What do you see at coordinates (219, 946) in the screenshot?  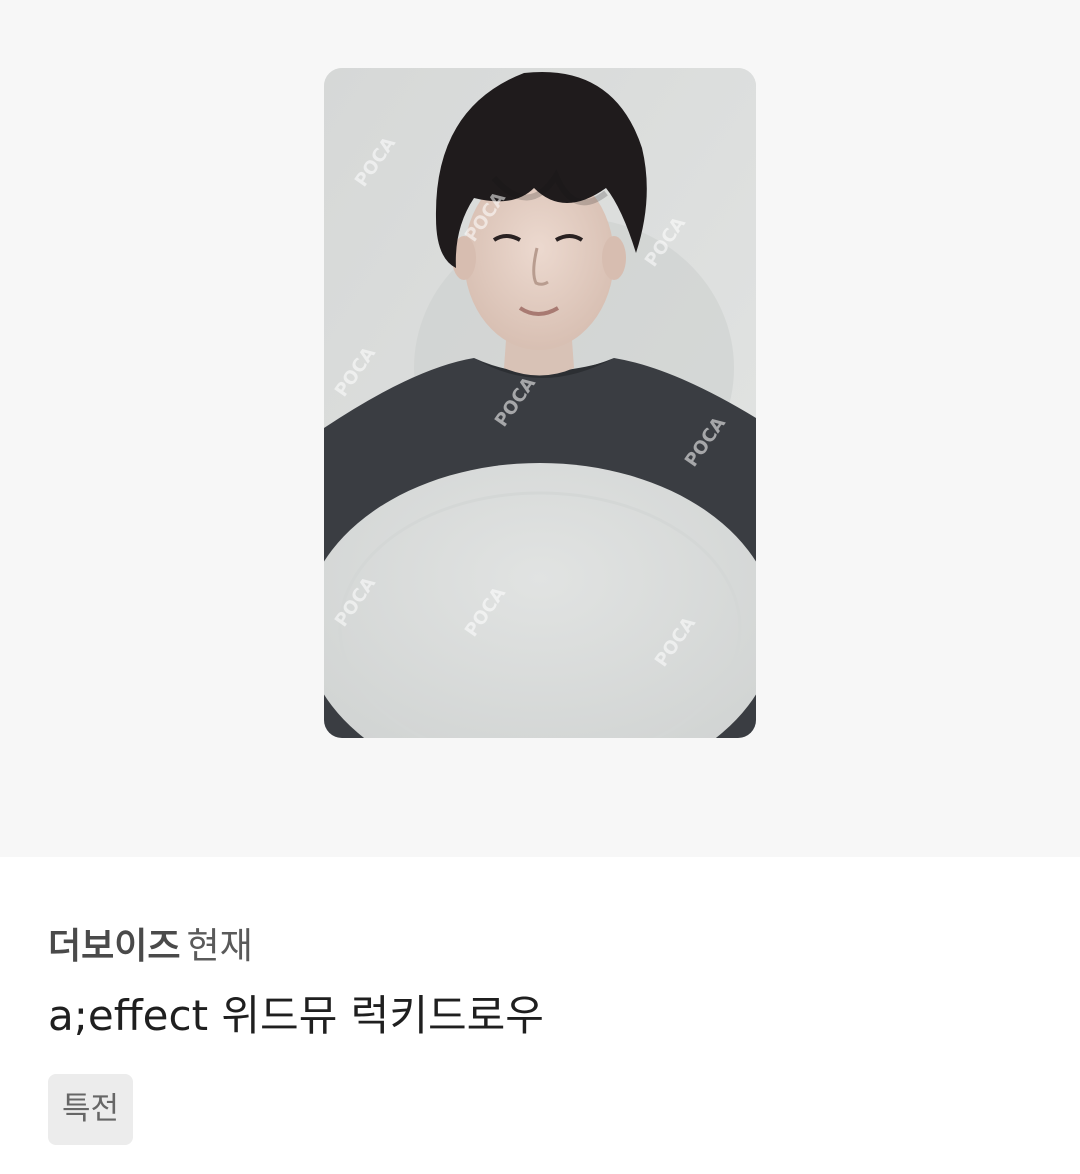 I see `member-name: 현재` at bounding box center [219, 946].